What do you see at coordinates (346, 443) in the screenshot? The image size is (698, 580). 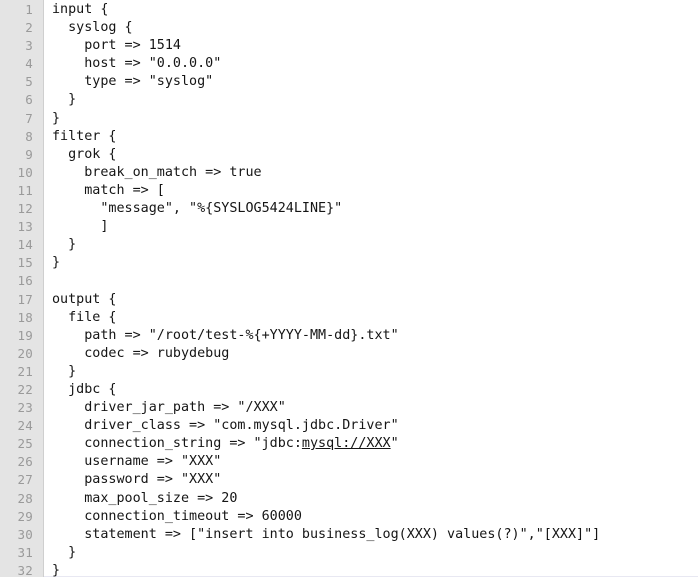 I see `inline-url-link: mysql://XXX` at bounding box center [346, 443].